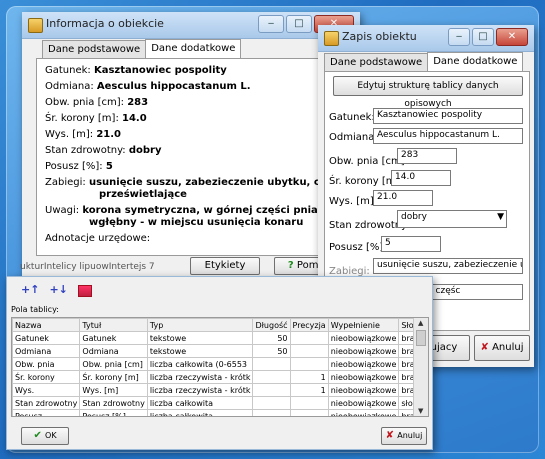  I want to click on add-field-icon: +↑, so click(30, 290).